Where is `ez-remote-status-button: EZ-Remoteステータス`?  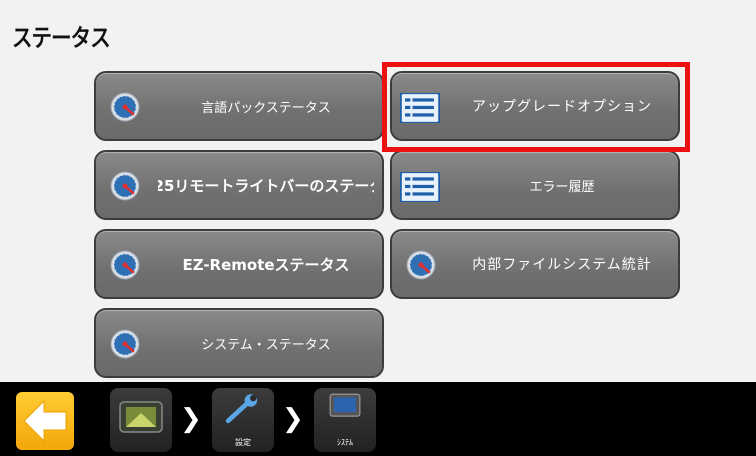
ez-remote-status-button: EZ-Remoteステータス is located at coordinates (239, 264).